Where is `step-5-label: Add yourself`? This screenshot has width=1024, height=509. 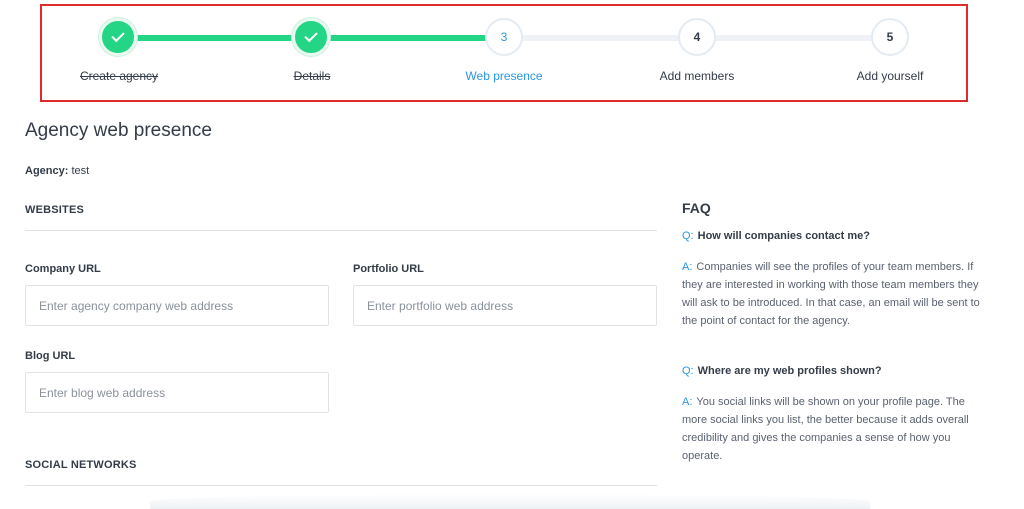 step-5-label: Add yourself is located at coordinates (890, 76).